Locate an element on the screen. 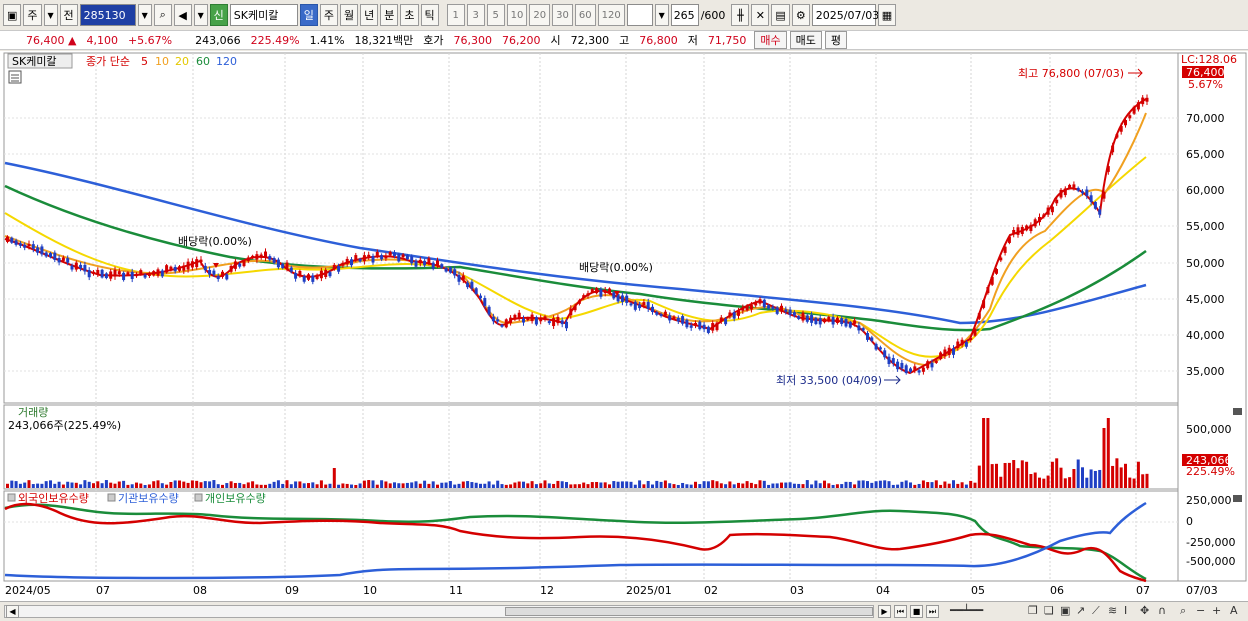 This screenshot has height=621, width=1248. interval-button: 30 is located at coordinates (562, 15).